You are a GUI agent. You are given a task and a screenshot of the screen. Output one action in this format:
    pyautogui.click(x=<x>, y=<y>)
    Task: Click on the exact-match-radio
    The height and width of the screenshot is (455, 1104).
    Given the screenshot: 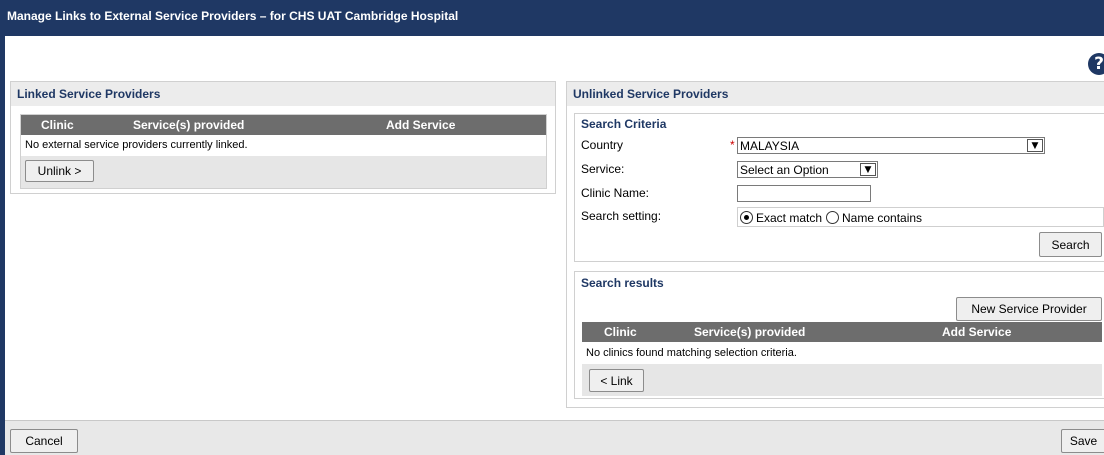 What is the action you would take?
    pyautogui.click(x=746, y=217)
    